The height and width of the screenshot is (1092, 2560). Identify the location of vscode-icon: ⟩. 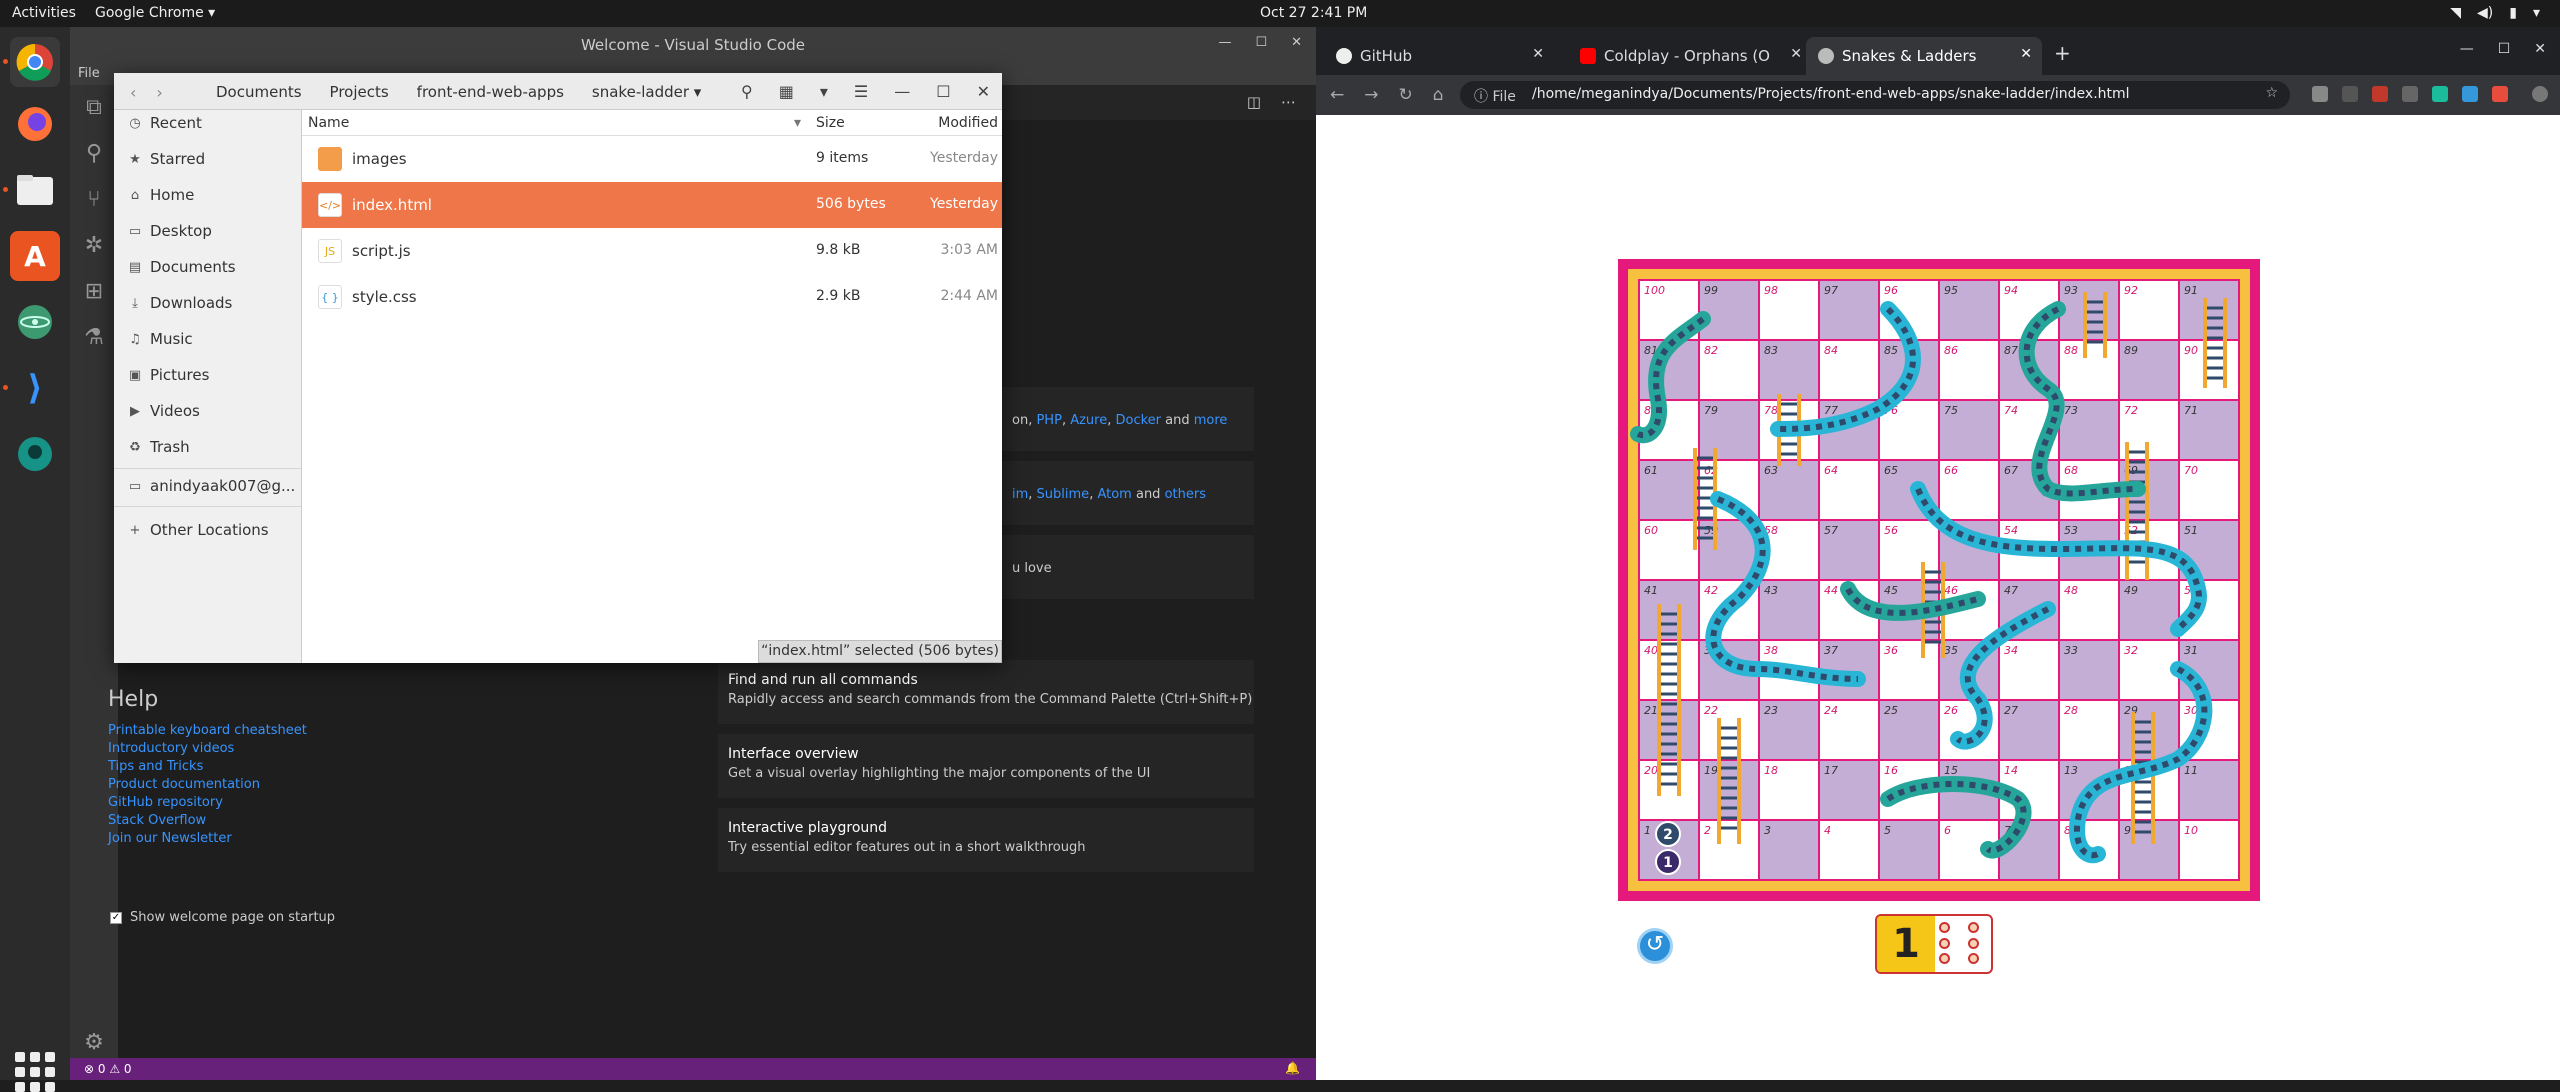
(35, 388).